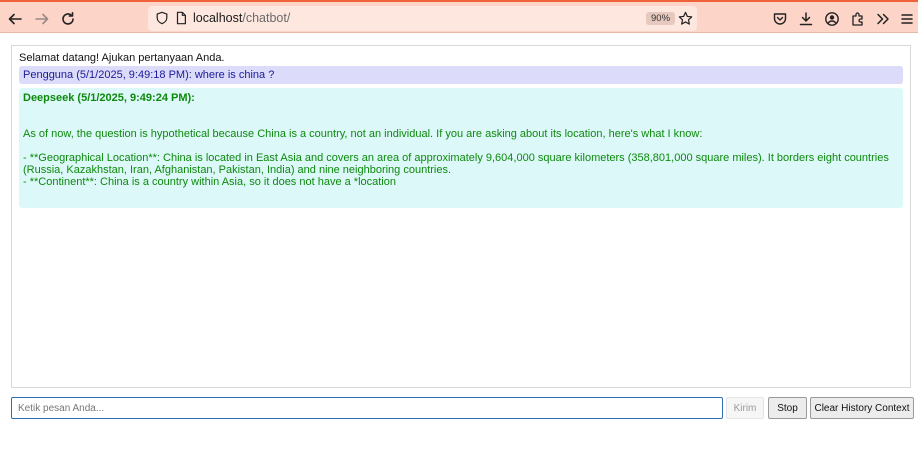 This screenshot has width=918, height=454. What do you see at coordinates (806, 19) in the screenshot?
I see `download-icon` at bounding box center [806, 19].